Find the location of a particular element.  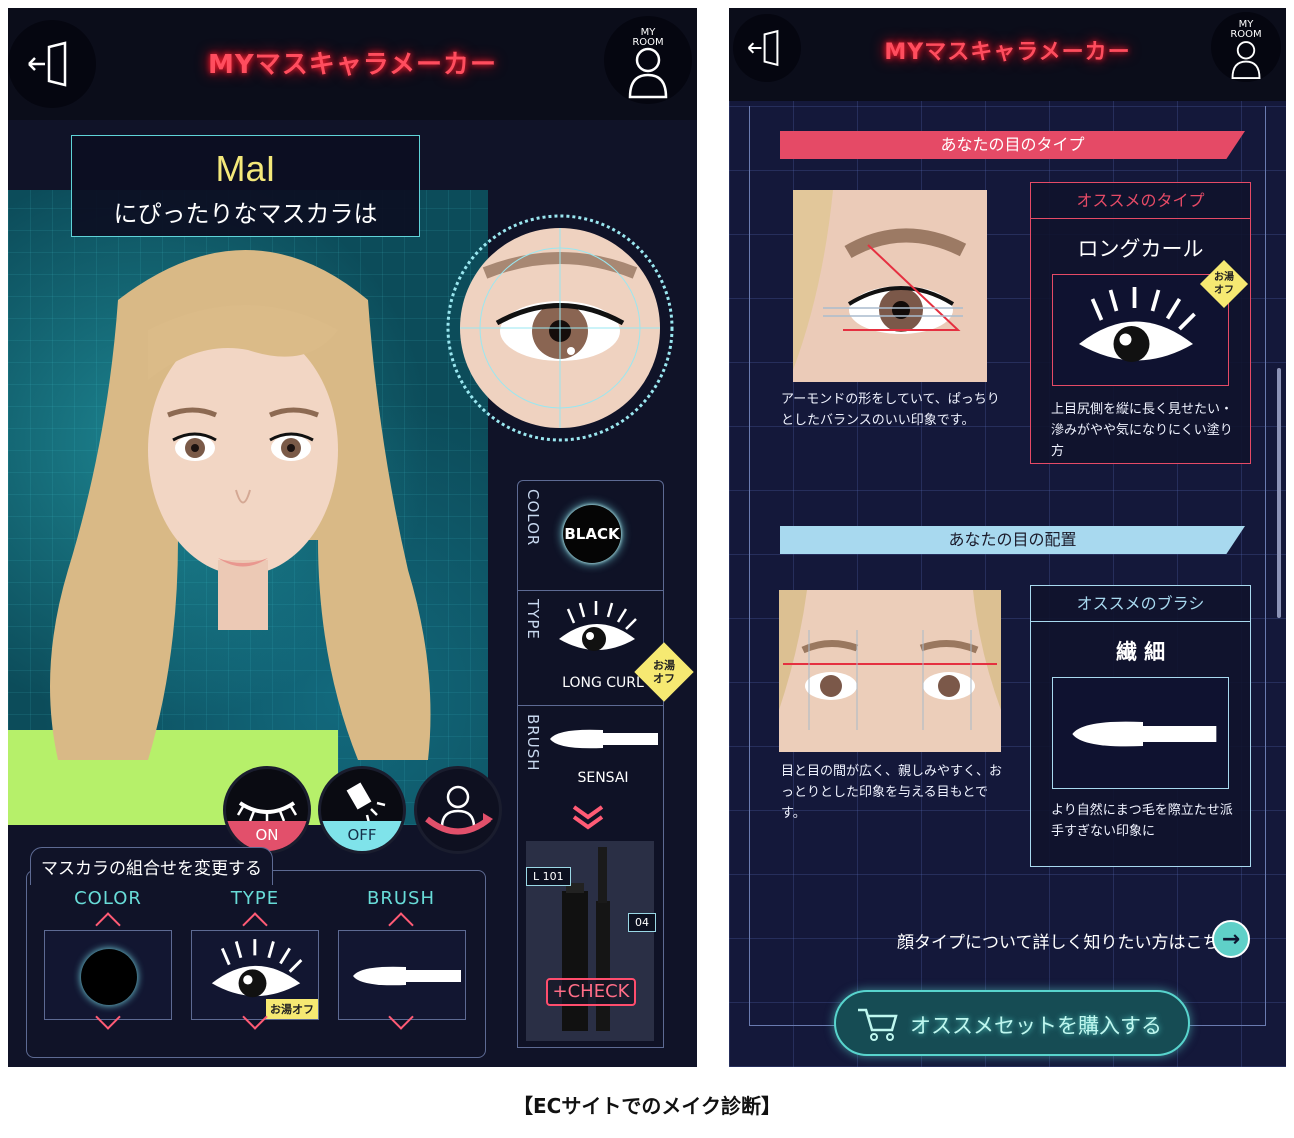

eye-type-photo is located at coordinates (890, 286).